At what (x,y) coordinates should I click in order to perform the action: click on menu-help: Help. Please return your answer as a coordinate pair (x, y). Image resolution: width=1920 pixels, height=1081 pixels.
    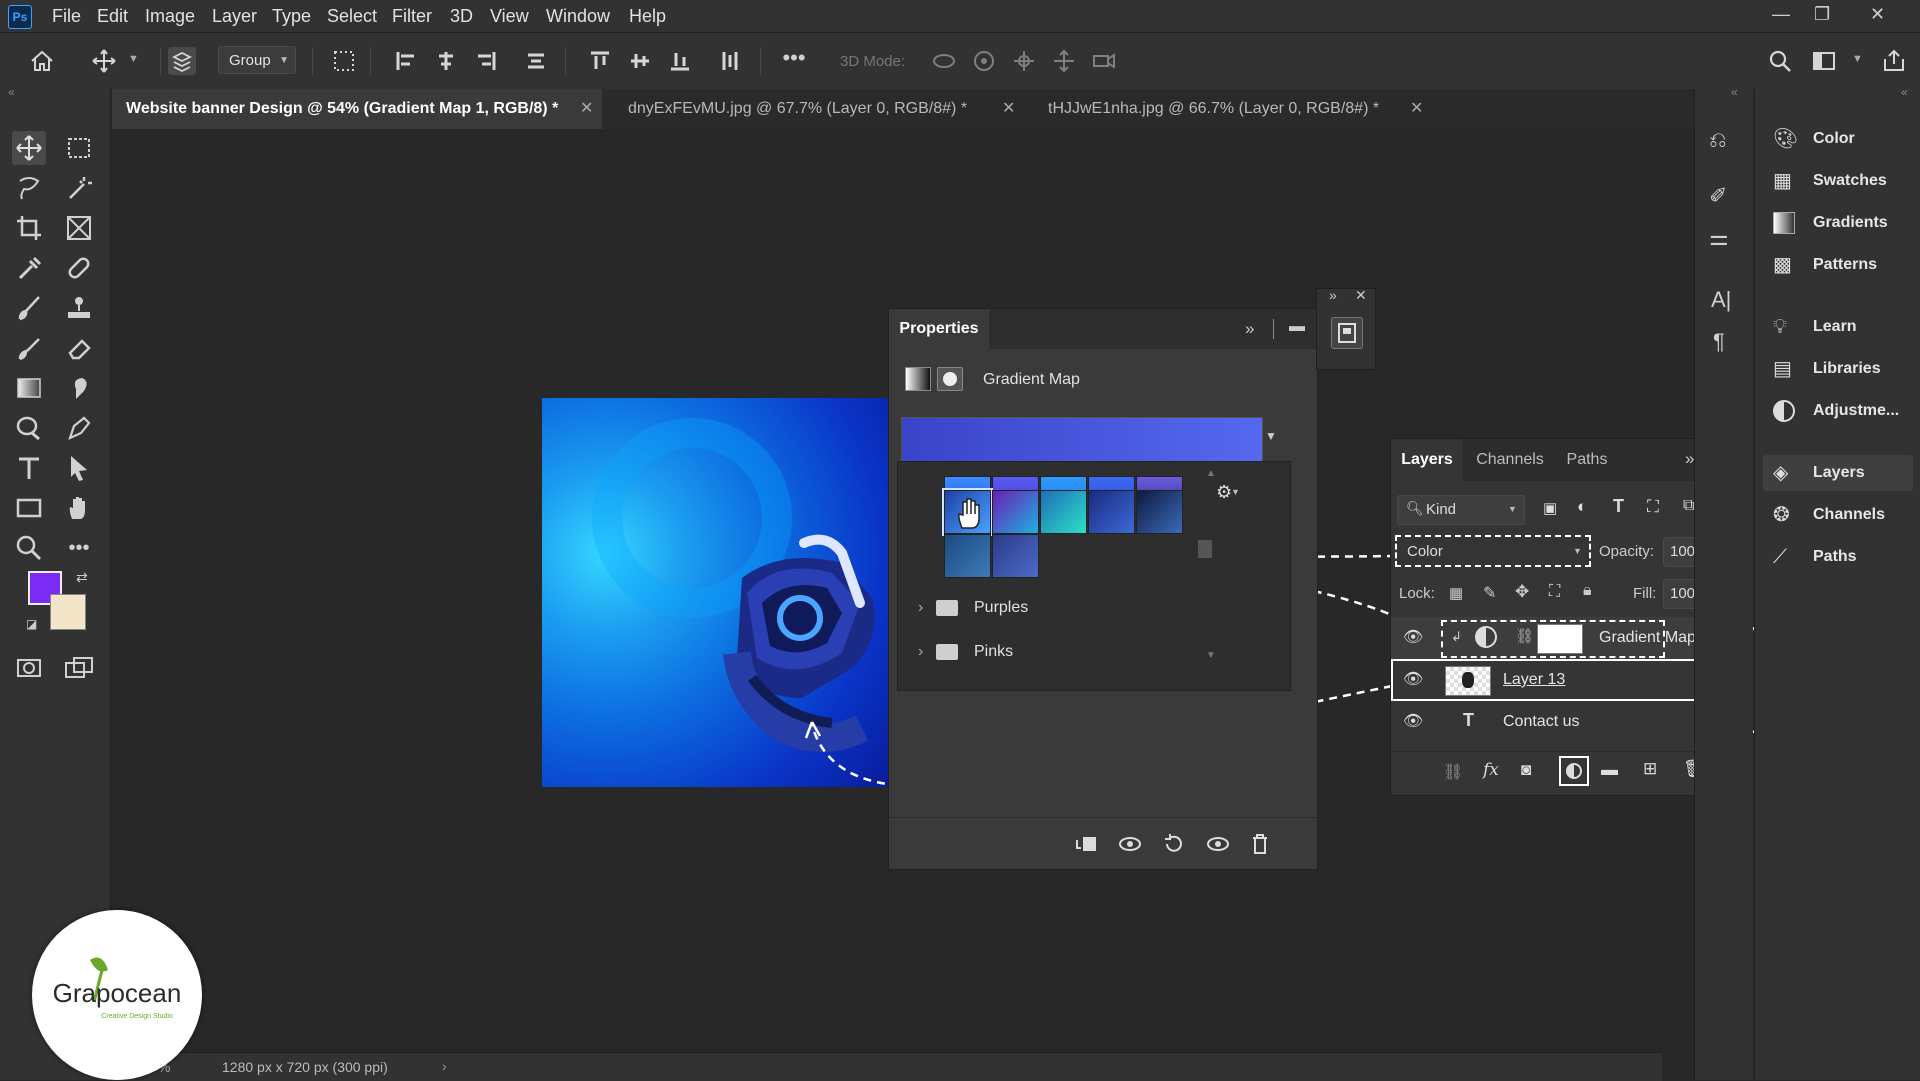
    Looking at the image, I should click on (647, 16).